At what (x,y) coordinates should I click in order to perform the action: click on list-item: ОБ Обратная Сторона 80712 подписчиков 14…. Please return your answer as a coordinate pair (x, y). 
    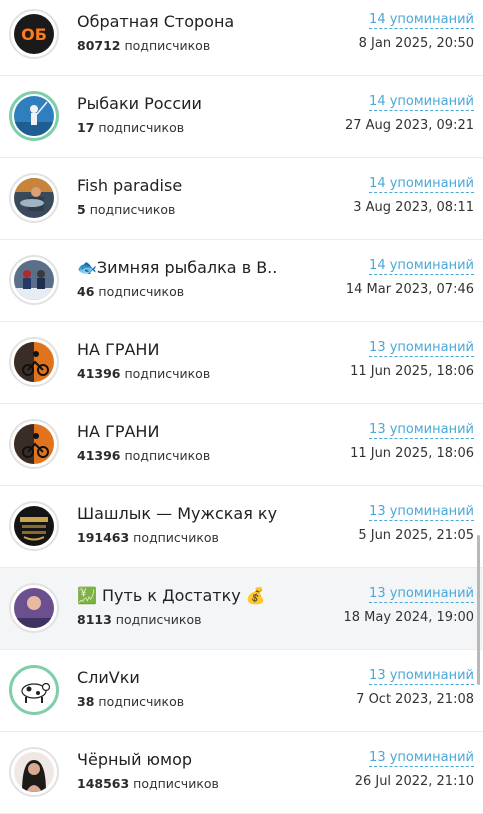
    Looking at the image, I should click on (241, 38).